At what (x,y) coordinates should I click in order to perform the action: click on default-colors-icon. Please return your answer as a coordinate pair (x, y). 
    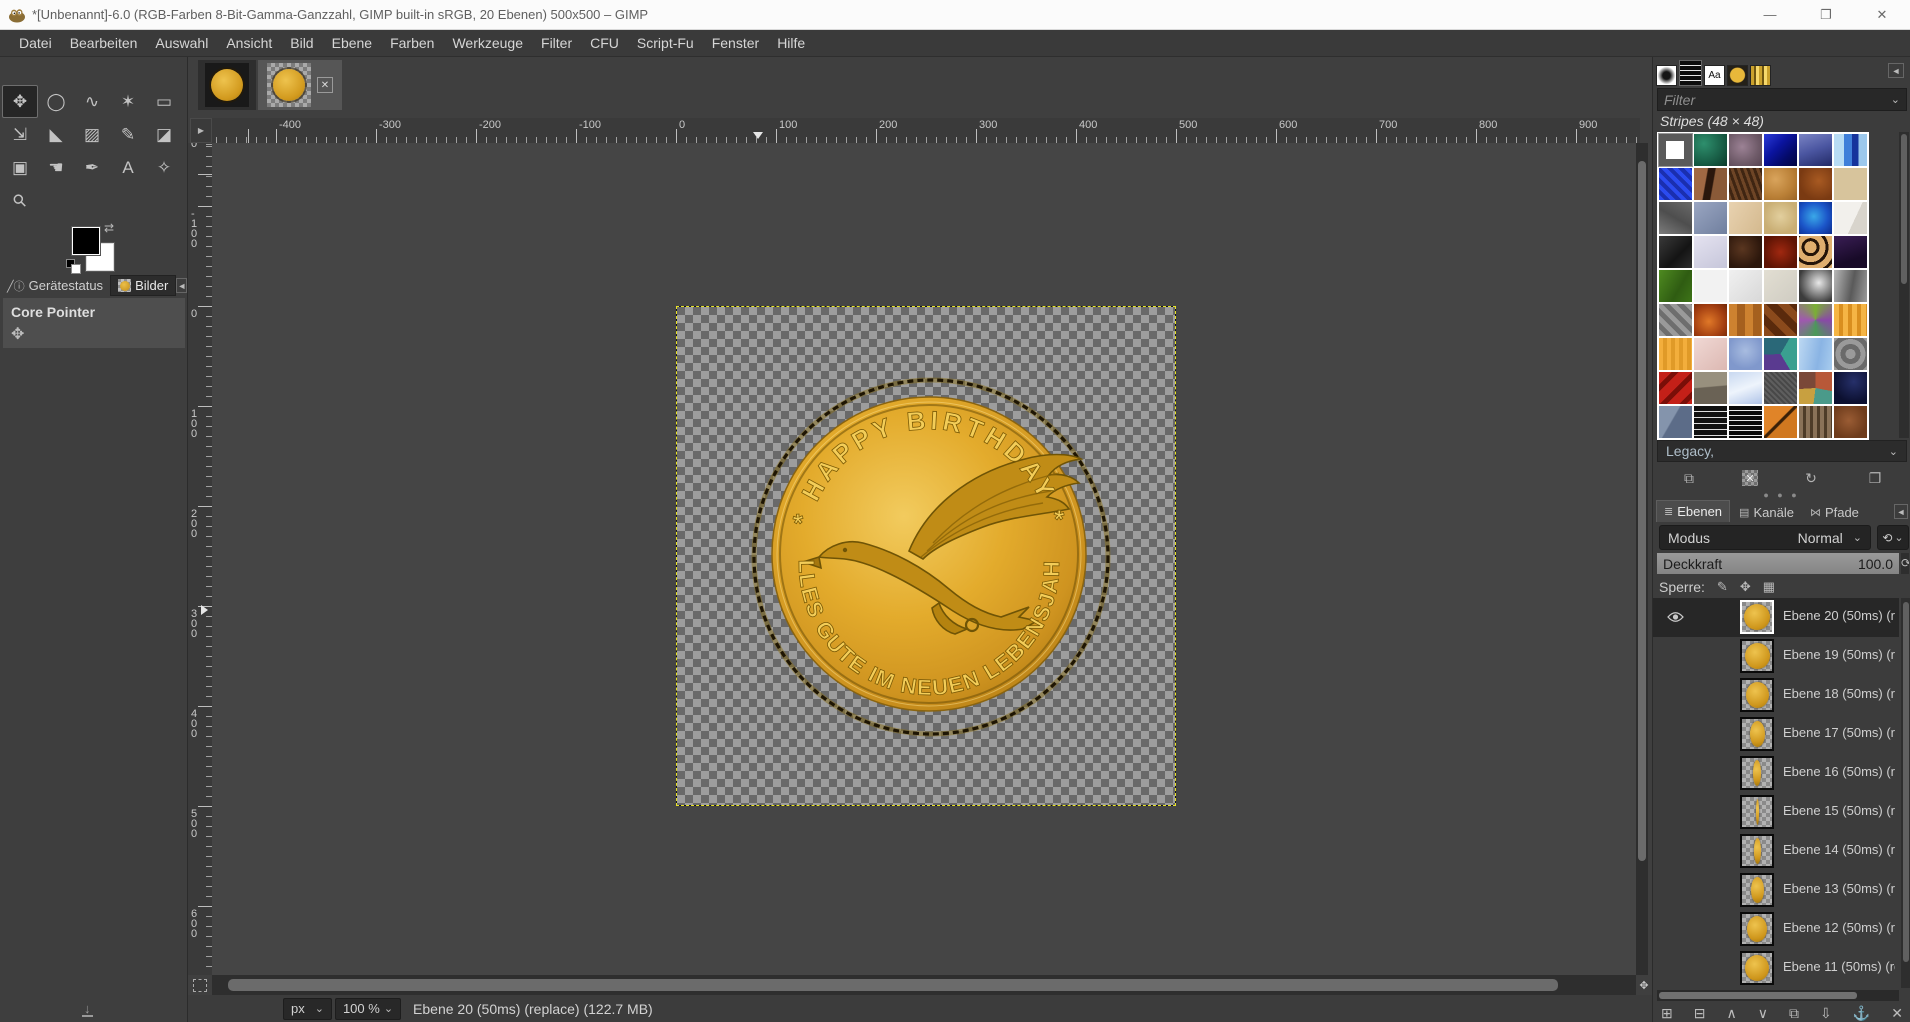
    Looking at the image, I should click on (73, 266).